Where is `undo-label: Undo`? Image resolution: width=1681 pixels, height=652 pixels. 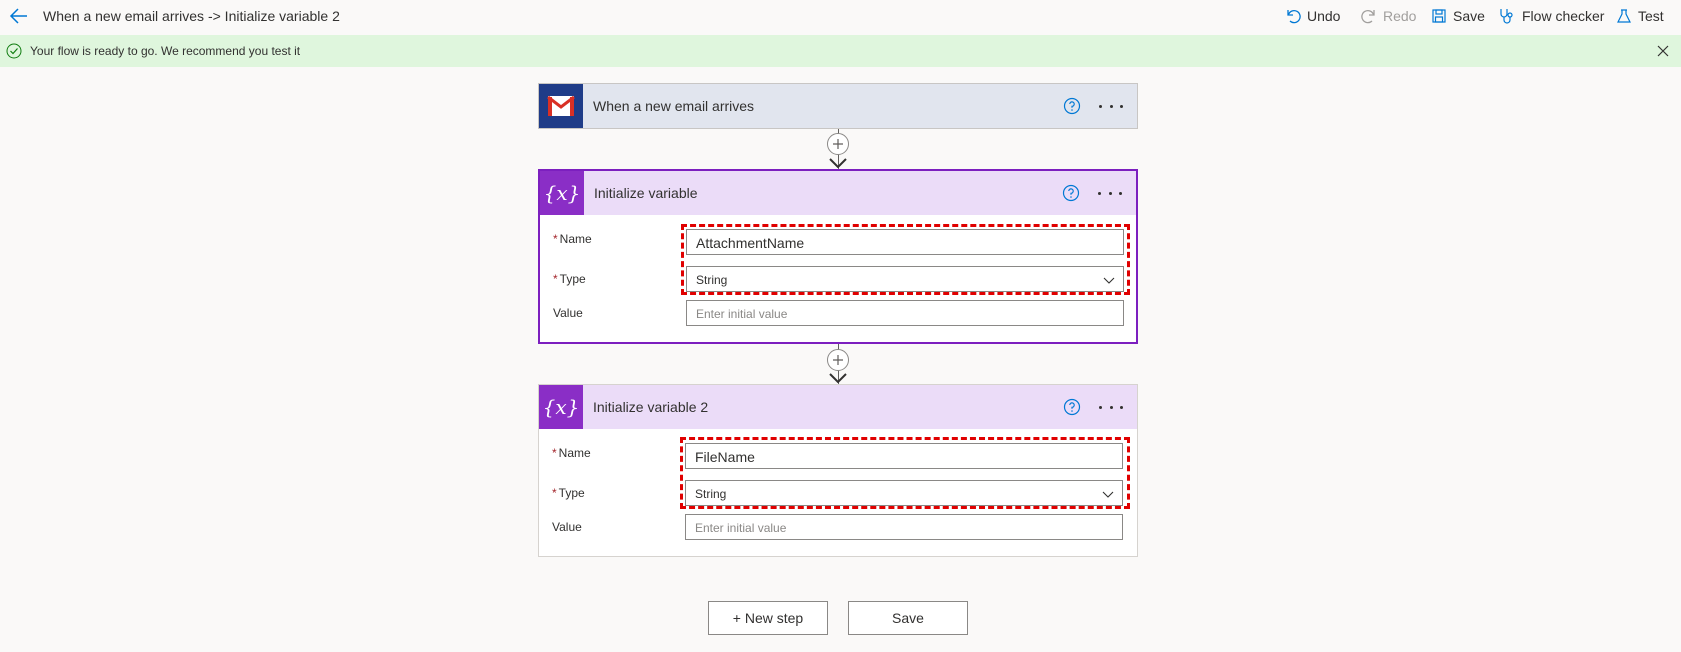
undo-label: Undo is located at coordinates (1324, 16).